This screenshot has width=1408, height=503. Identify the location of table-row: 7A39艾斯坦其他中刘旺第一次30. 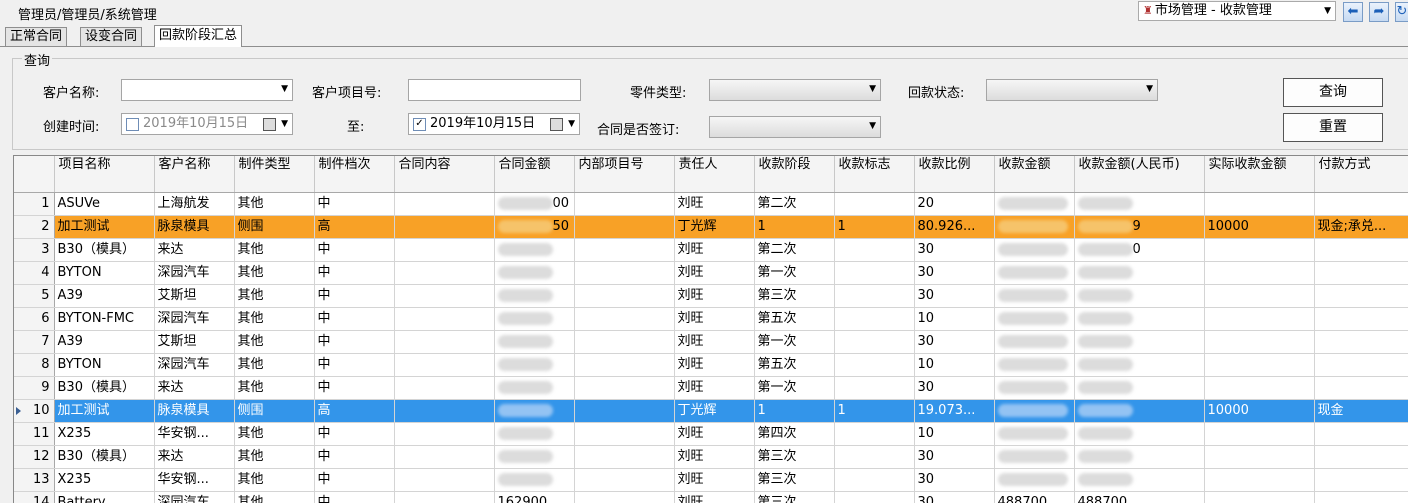
(711, 342).